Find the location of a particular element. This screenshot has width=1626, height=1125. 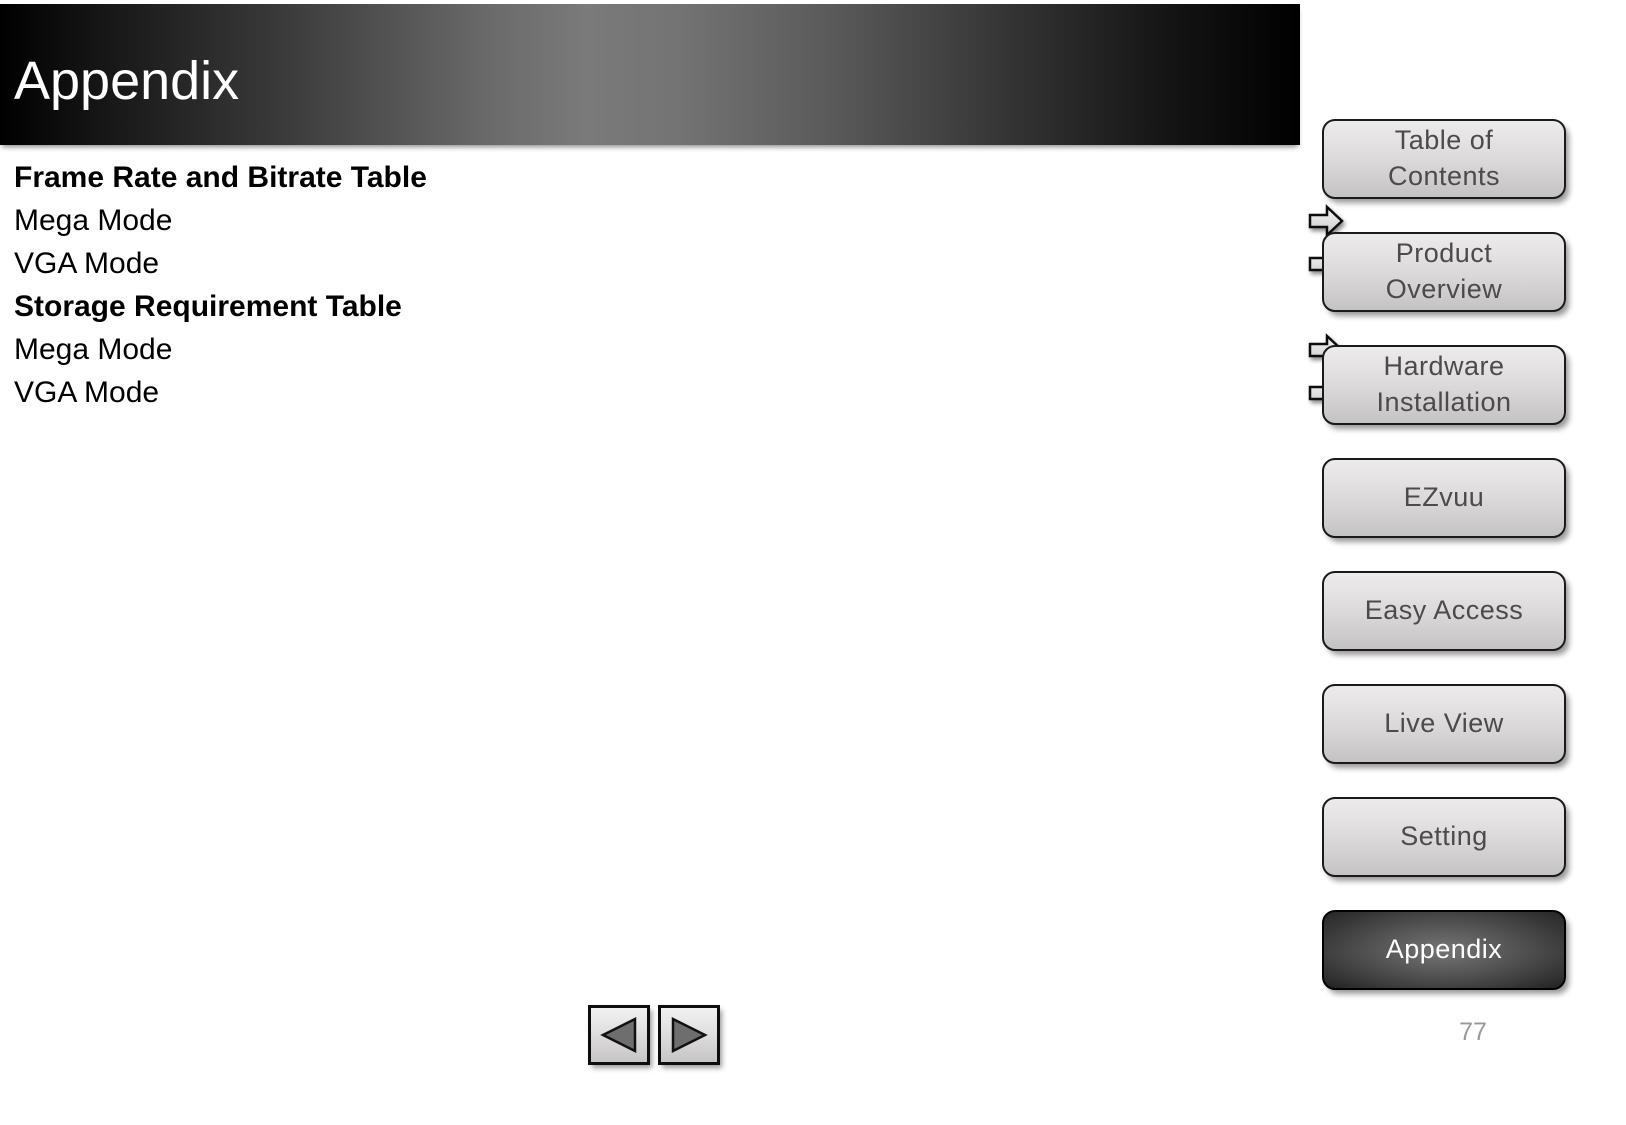

sidebar-item-label: Live View is located at coordinates (1444, 723).